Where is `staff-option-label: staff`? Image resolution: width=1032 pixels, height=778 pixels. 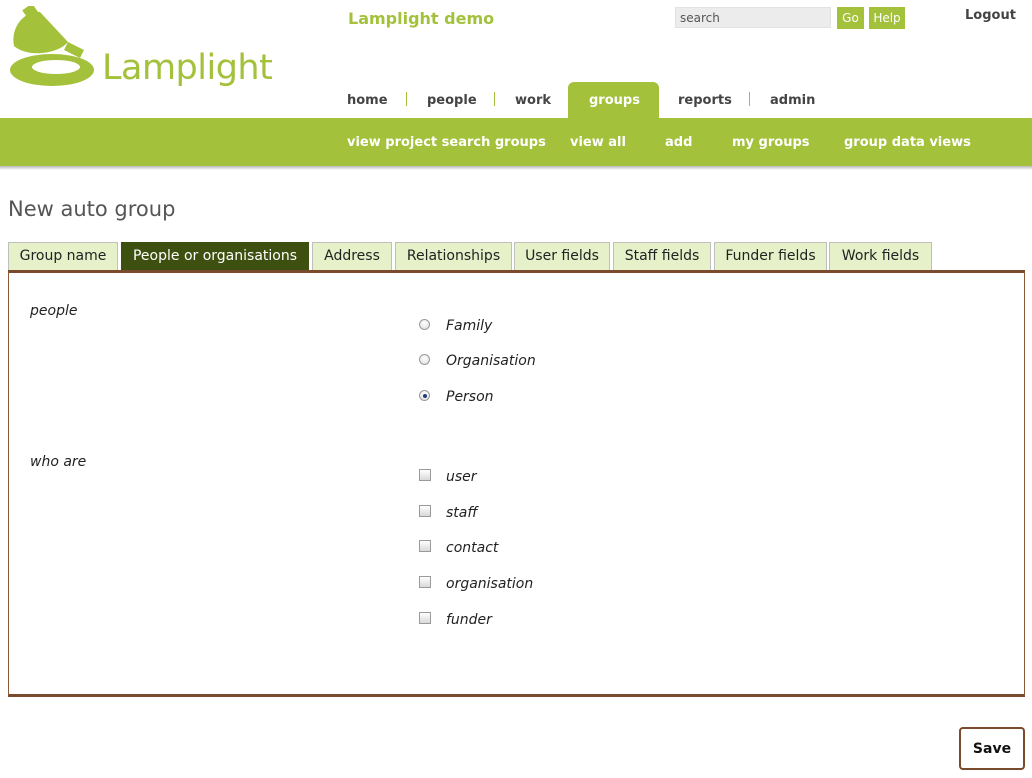
staff-option-label: staff is located at coordinates (461, 513).